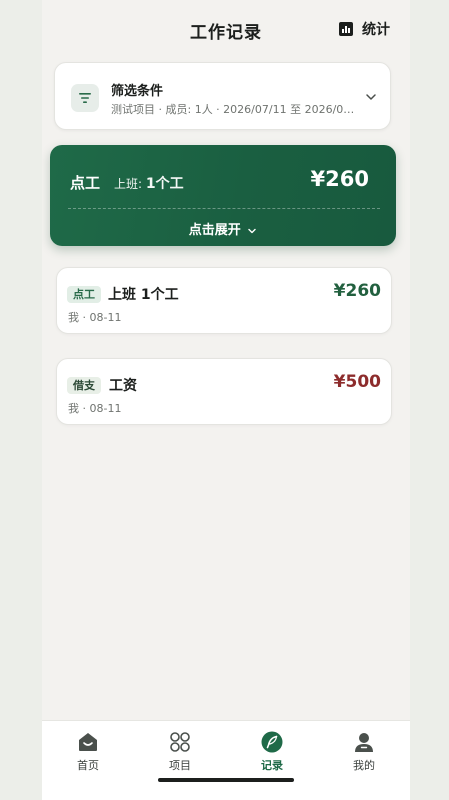 This screenshot has width=449, height=800. Describe the element at coordinates (364, 756) in the screenshot. I see `tab-profile: 我的` at that location.